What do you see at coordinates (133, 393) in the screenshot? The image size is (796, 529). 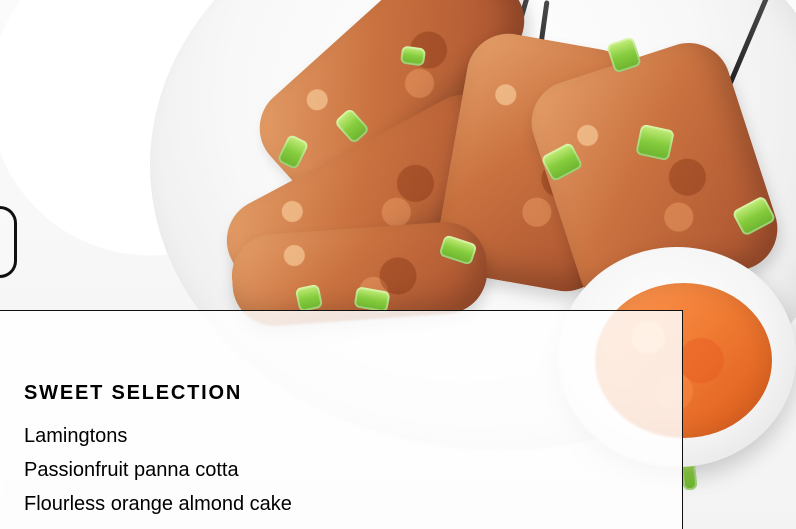 I see `menu-section-title: SWEET SELECTION` at bounding box center [133, 393].